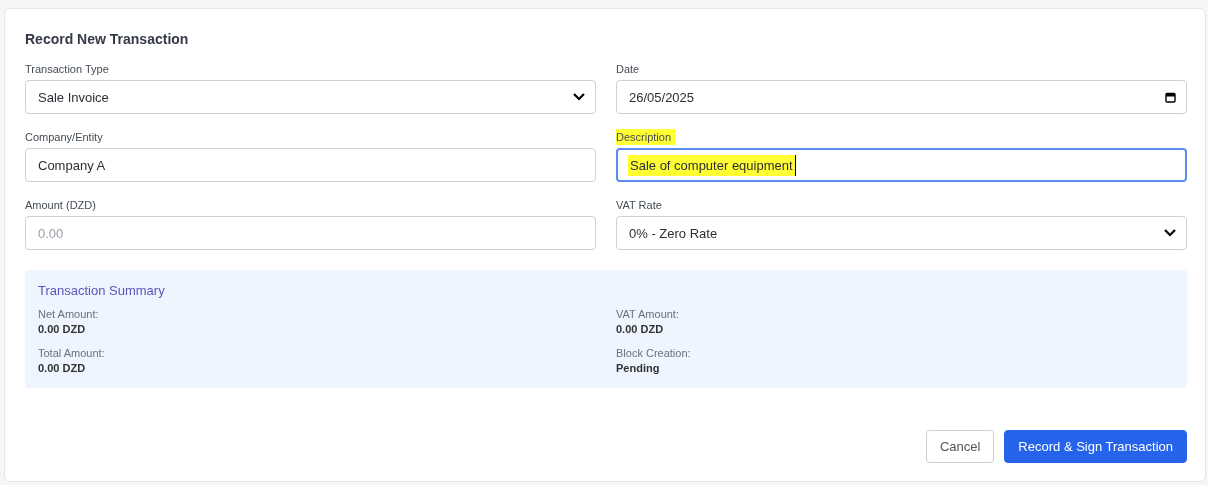 Image resolution: width=1208 pixels, height=485 pixels. What do you see at coordinates (72, 353) in the screenshot?
I see `summary-label: Total Amount:` at bounding box center [72, 353].